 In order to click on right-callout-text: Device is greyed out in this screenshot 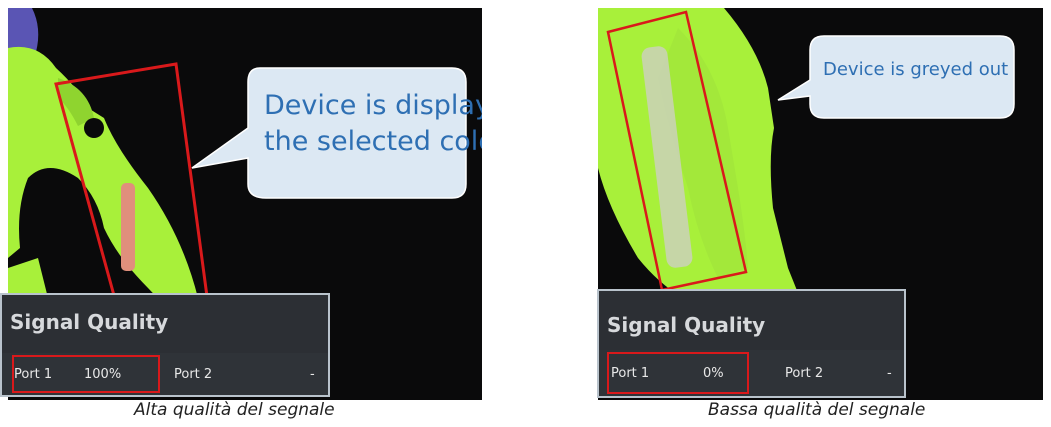, I will do `click(916, 69)`.